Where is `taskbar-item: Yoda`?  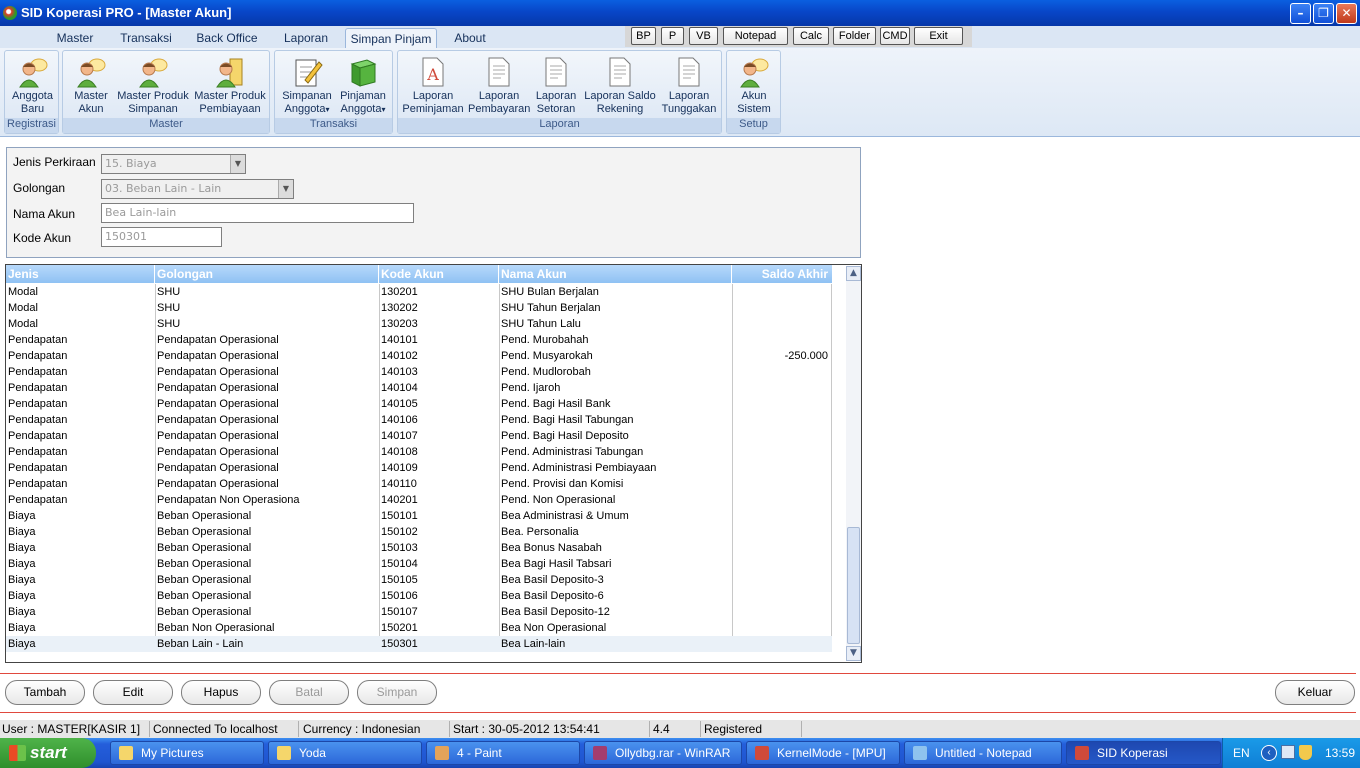
taskbar-item: Yoda is located at coordinates (345, 753).